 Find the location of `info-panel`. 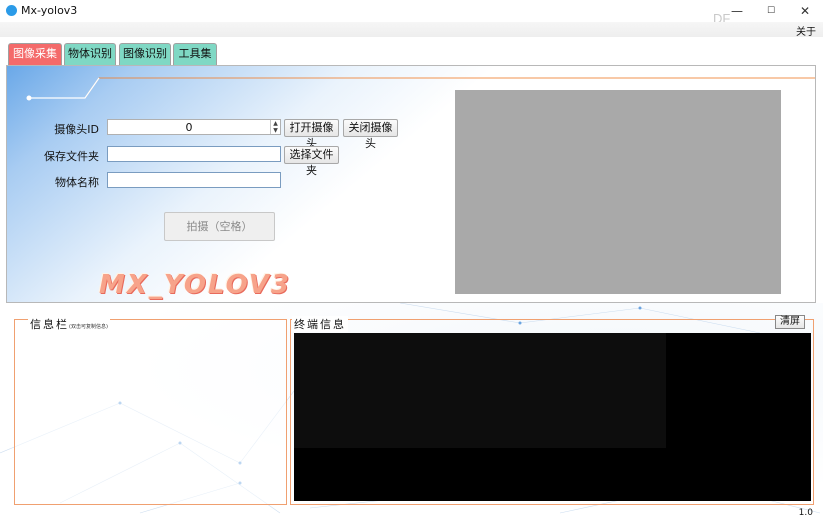

info-panel is located at coordinates (150, 412).